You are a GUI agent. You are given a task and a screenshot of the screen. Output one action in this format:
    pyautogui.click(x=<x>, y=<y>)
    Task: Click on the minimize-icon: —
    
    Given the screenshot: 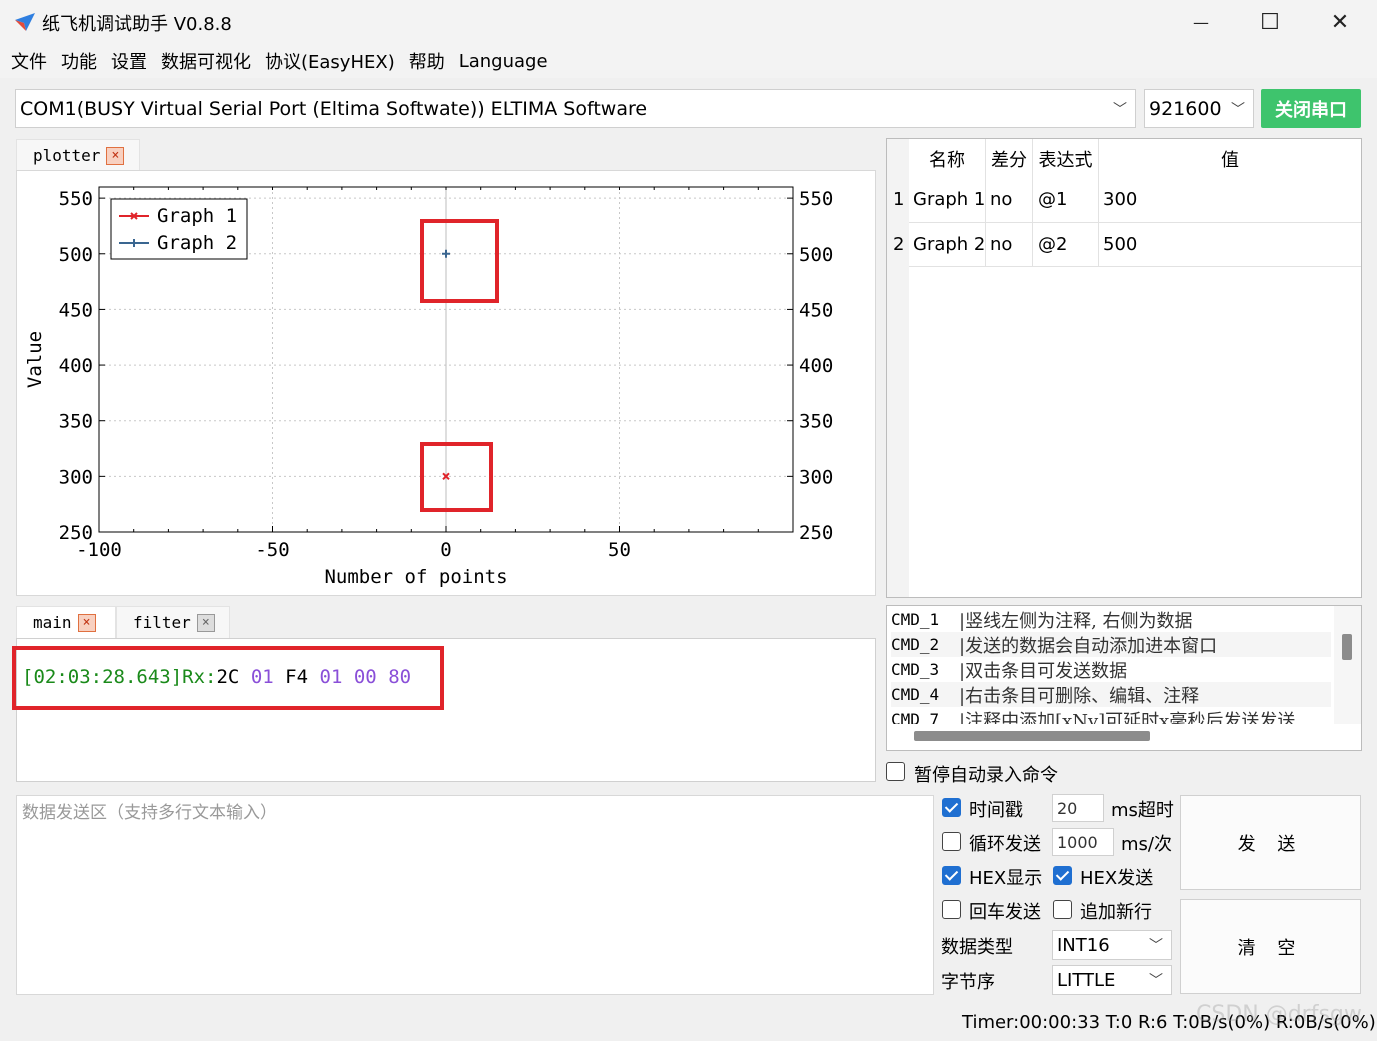 What is the action you would take?
    pyautogui.click(x=1201, y=22)
    